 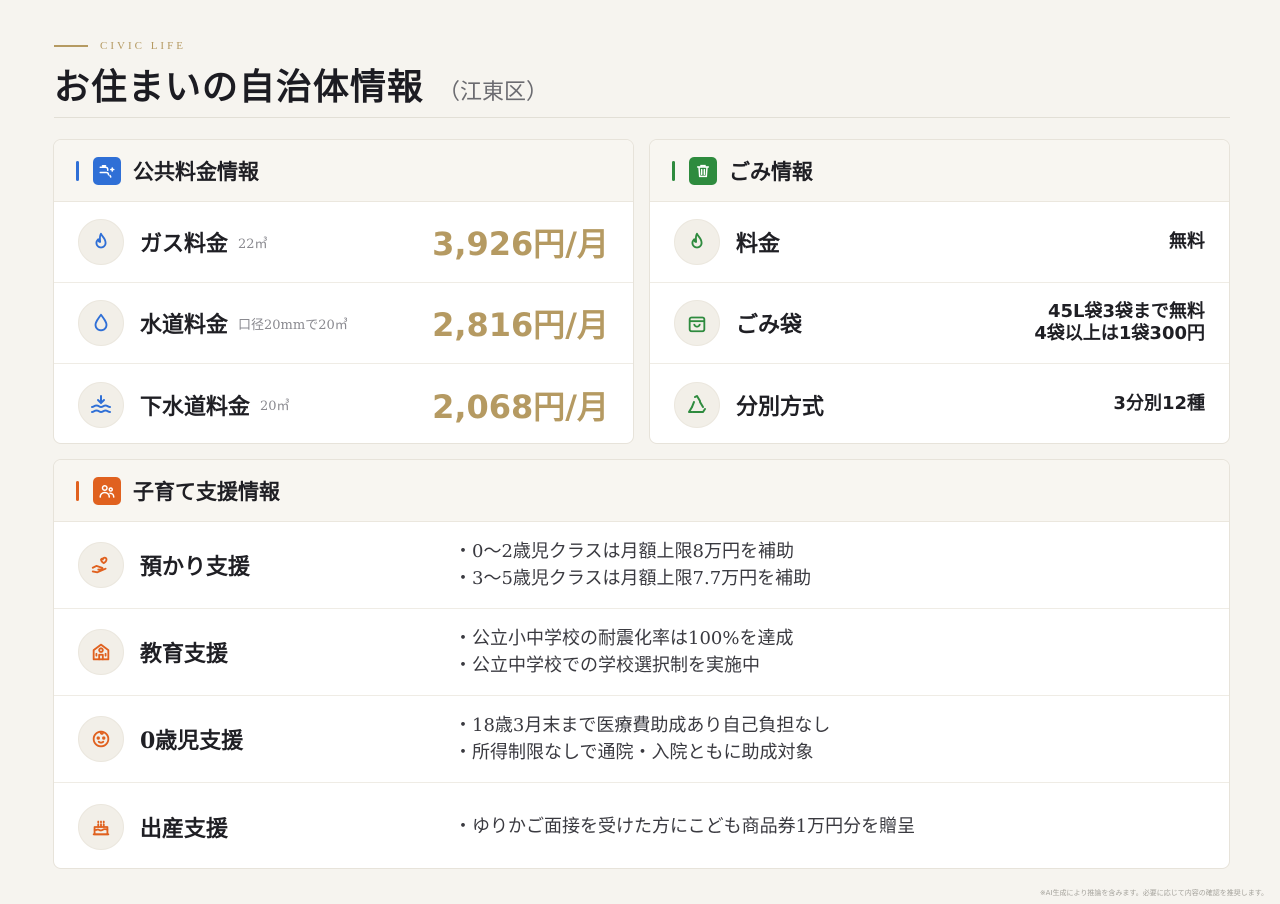 I want to click on garbage-row-fee: 料金 無料, so click(x=939, y=242).